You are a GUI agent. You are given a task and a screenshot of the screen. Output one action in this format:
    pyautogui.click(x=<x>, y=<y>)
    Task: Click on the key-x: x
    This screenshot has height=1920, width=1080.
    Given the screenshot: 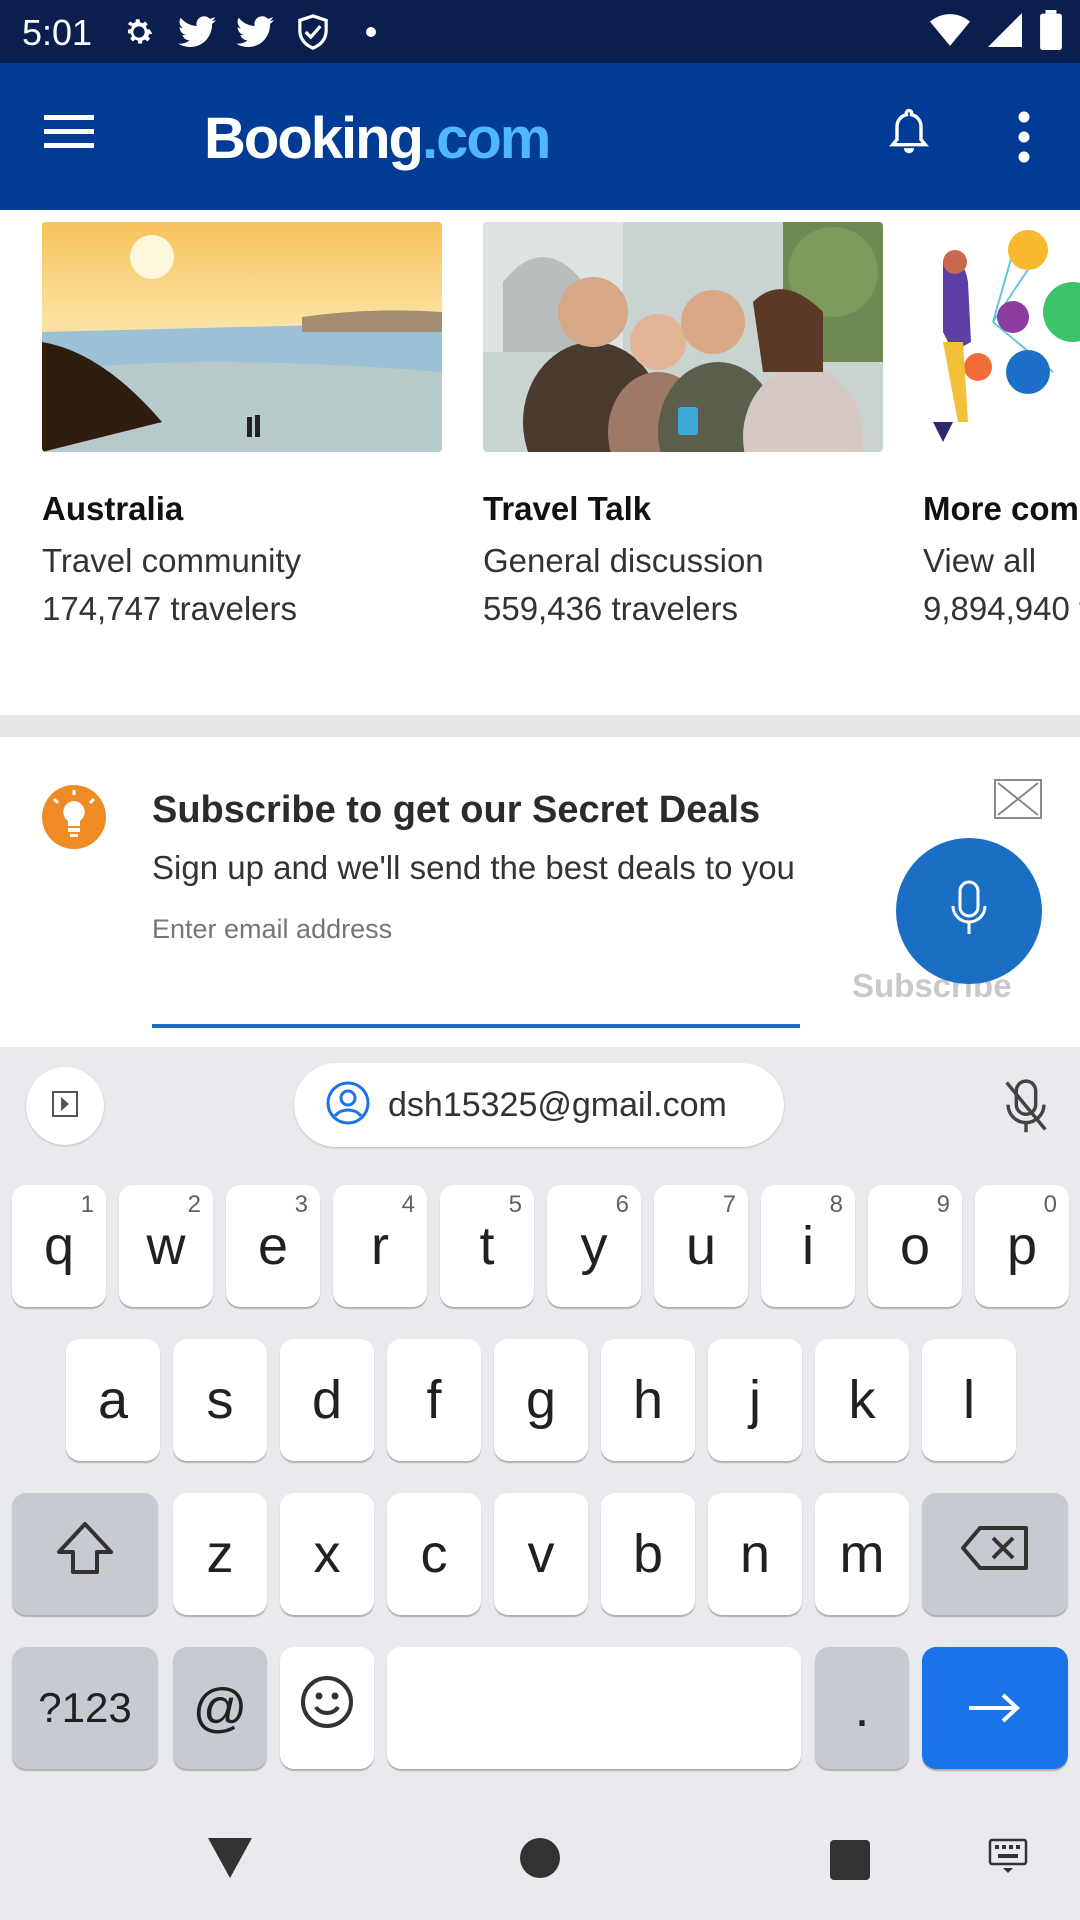 What is the action you would take?
    pyautogui.click(x=327, y=1554)
    